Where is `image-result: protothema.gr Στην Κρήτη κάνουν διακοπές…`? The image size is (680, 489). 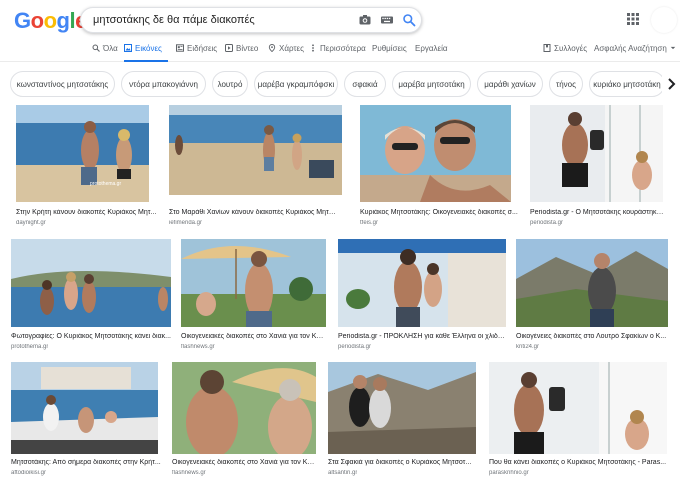 image-result: protothema.gr Στην Κρήτη κάνουν διακοπές… is located at coordinates (88, 167).